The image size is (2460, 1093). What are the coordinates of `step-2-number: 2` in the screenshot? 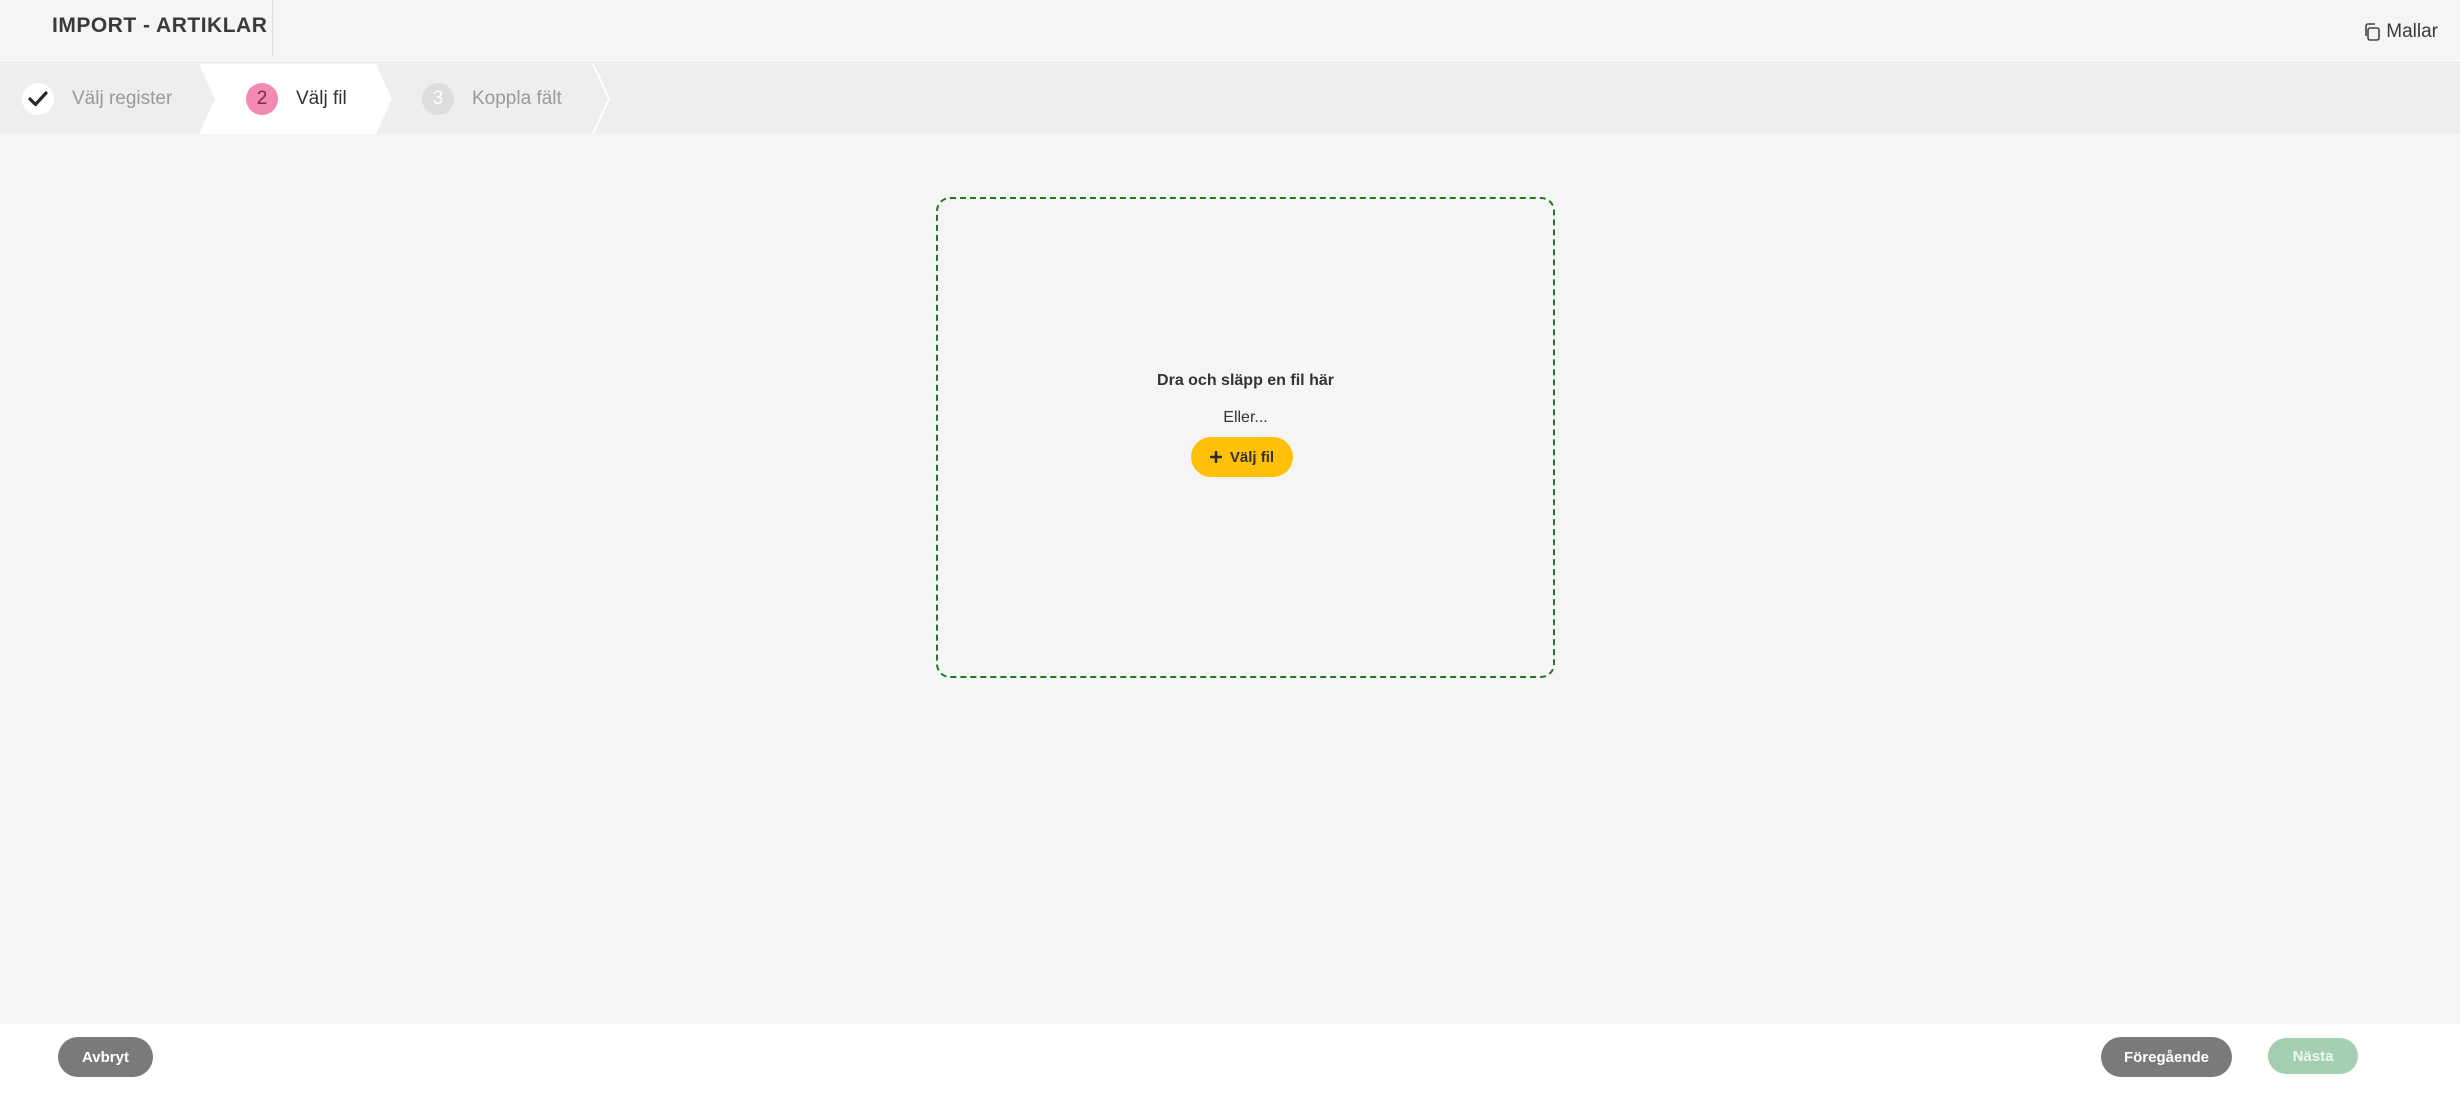 It's located at (262, 99).